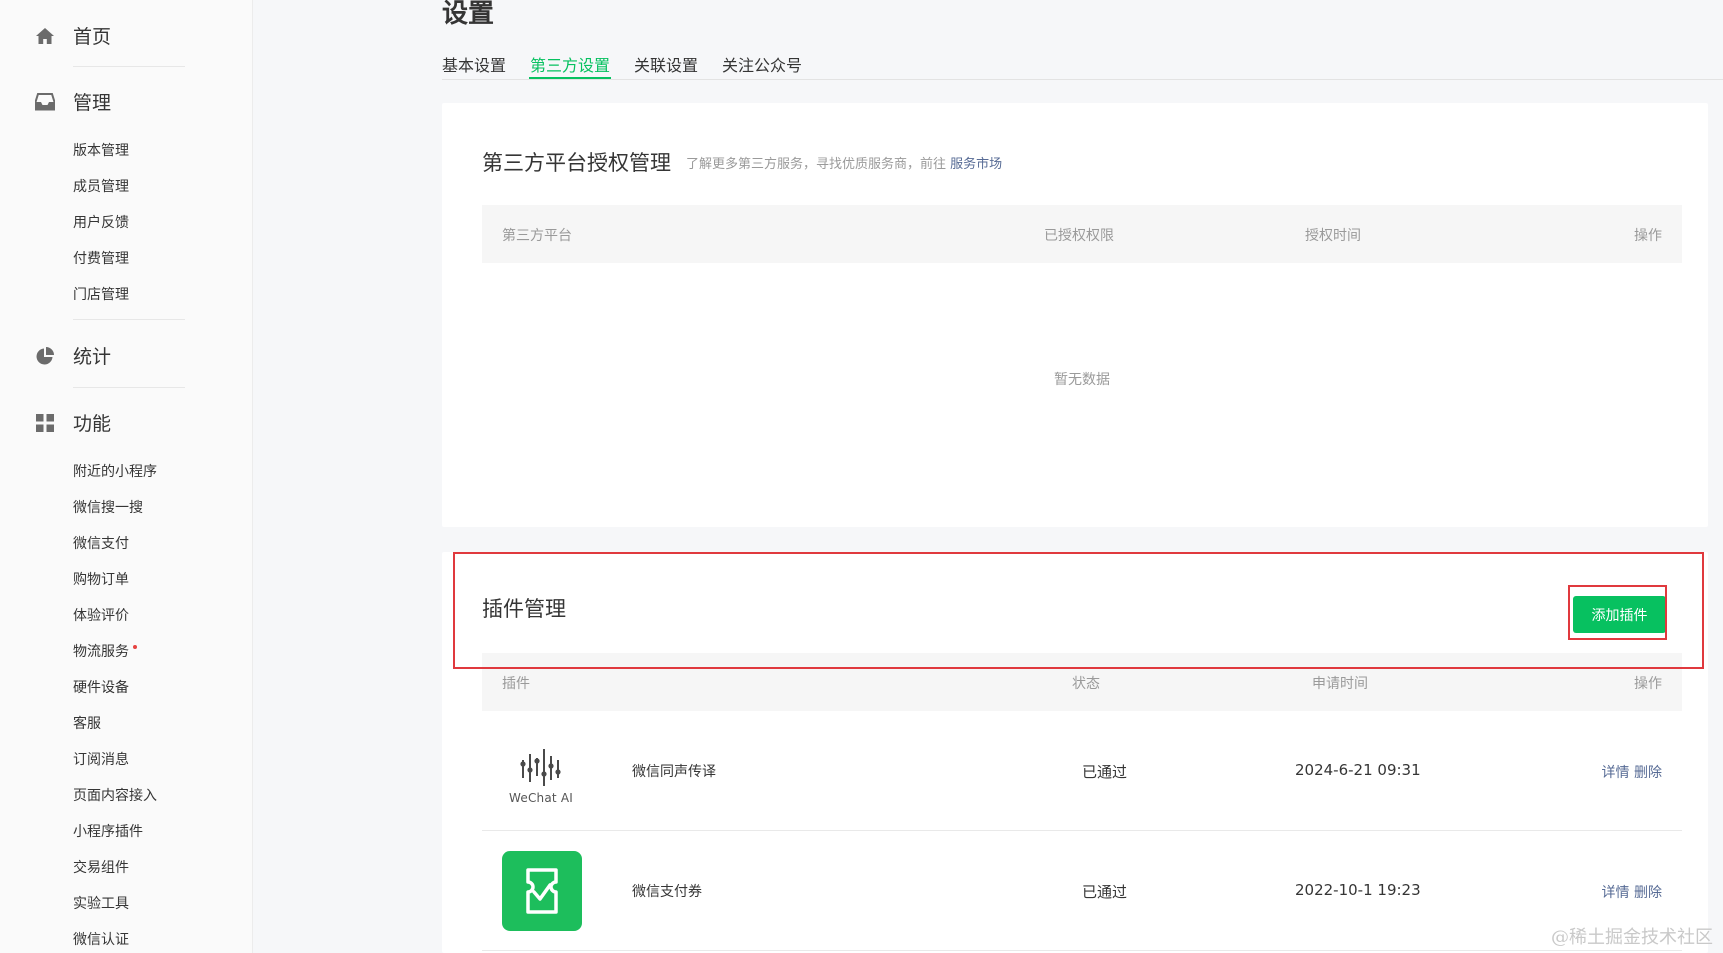  I want to click on watermark: @稀土掘金技术社区, so click(1632, 937).